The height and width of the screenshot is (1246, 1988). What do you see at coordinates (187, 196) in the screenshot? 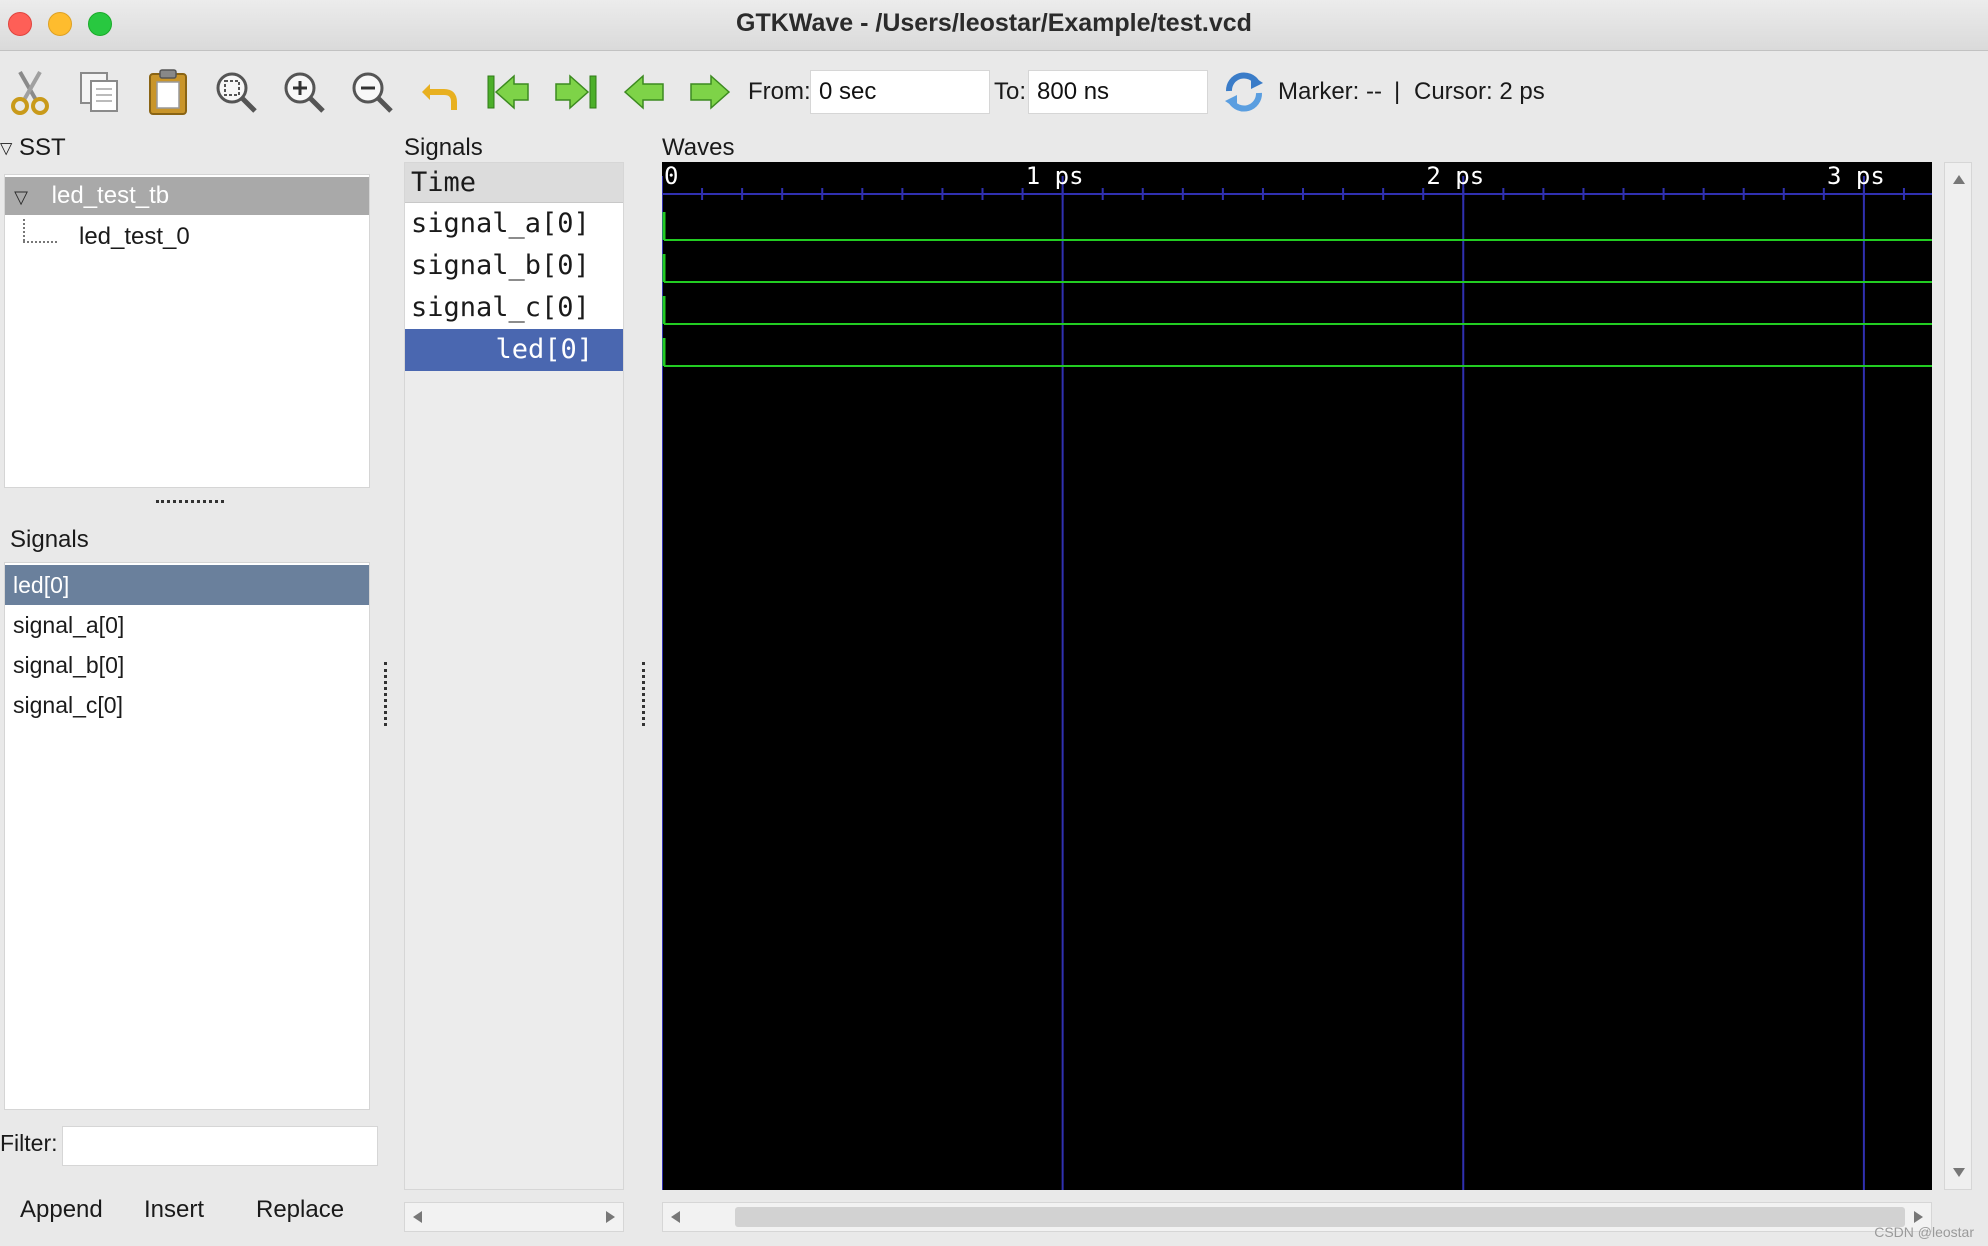
I see `tree-node-led-test-tb: ▽ led_test_tb` at bounding box center [187, 196].